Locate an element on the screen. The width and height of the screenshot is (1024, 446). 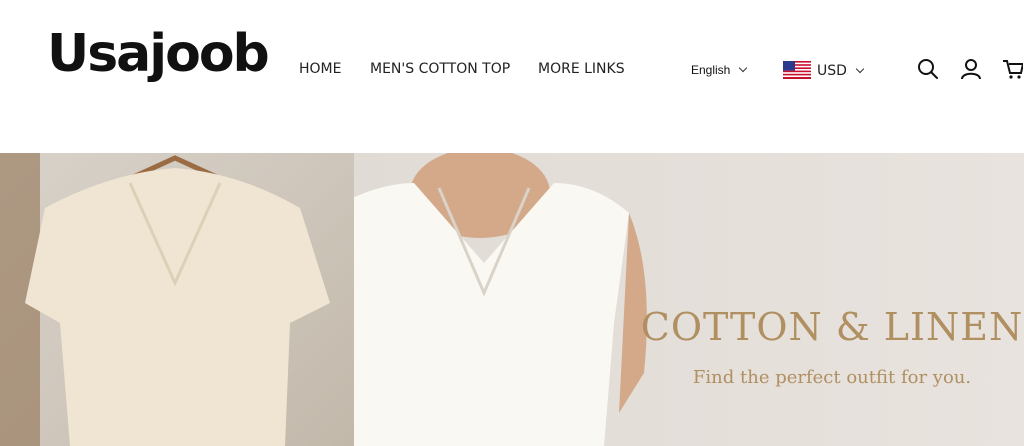
nav-home-link: HOME is located at coordinates (320, 69).